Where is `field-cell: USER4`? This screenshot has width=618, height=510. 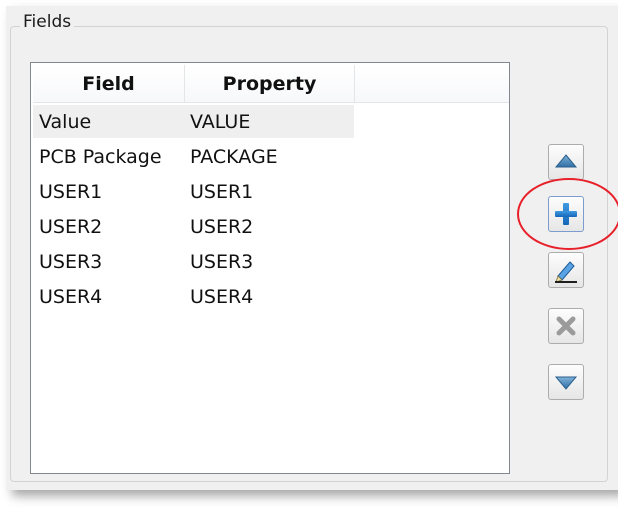
field-cell: USER4 is located at coordinates (71, 297).